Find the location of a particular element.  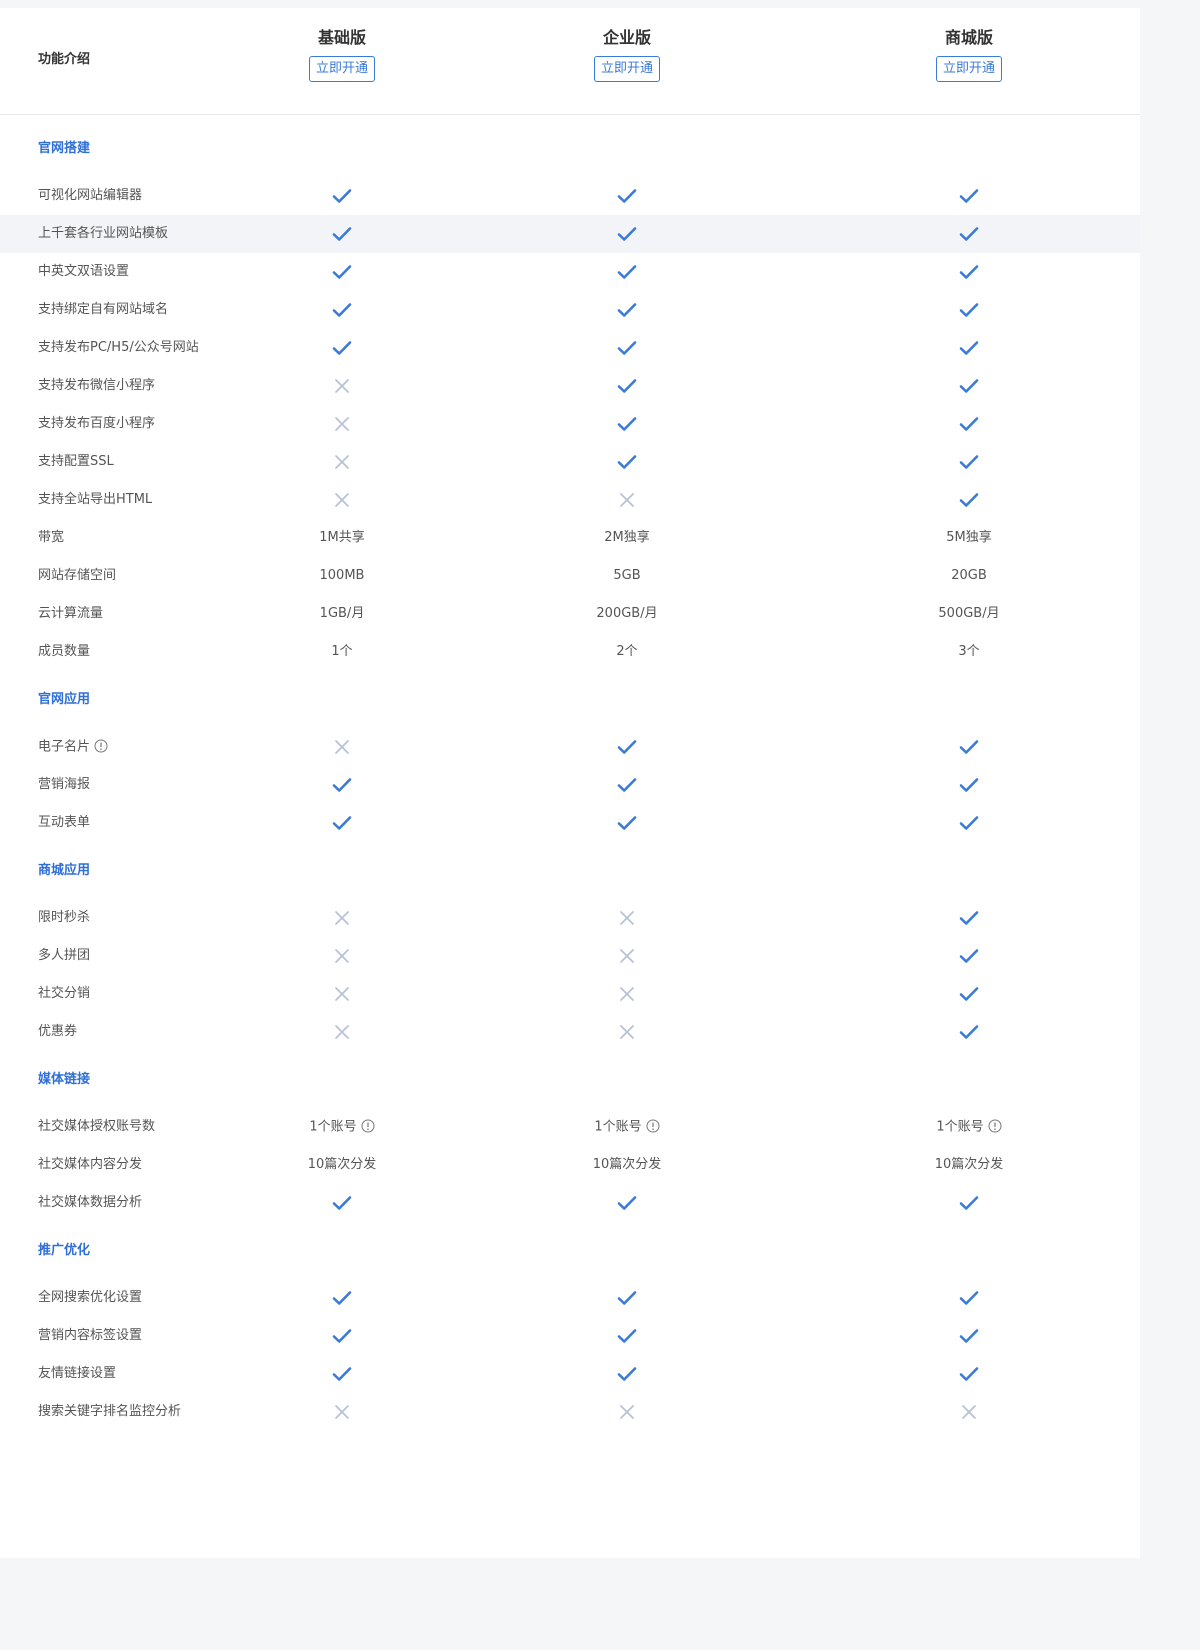

feature-label-text: 营销内容标签设置 is located at coordinates (90, 1335).